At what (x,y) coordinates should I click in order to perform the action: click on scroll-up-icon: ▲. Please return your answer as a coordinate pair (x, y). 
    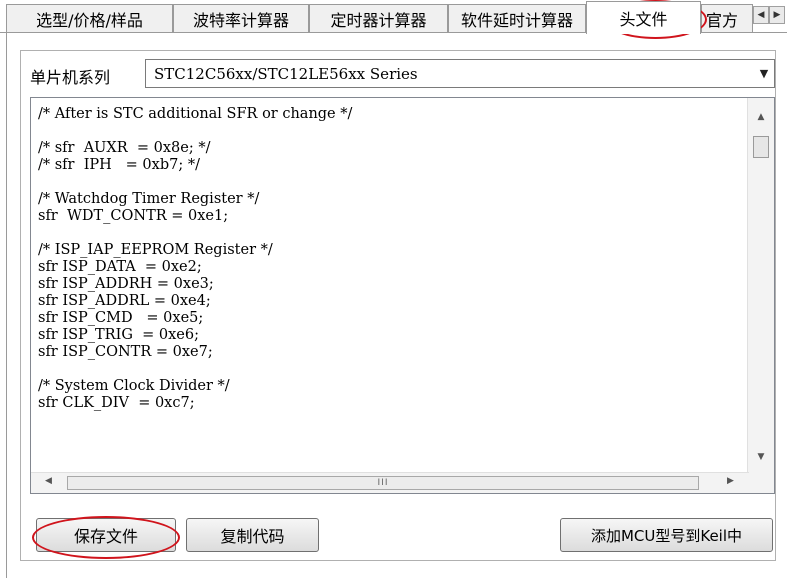
    Looking at the image, I should click on (761, 117).